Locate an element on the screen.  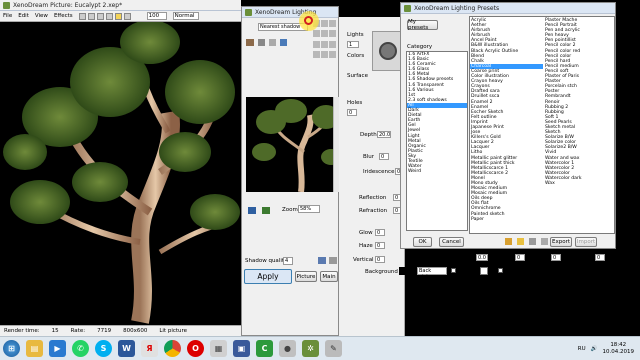
picture-toolbar: File Edit View Effects 100 Normal is located at coordinates (120, 16).